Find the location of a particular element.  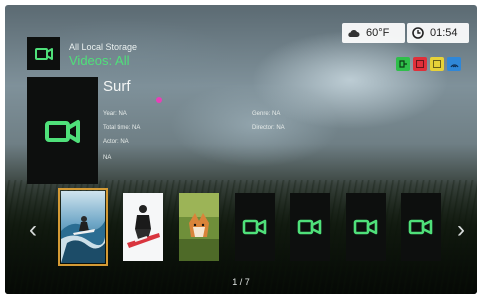

selected-item-title: Surf is located at coordinates (117, 86).